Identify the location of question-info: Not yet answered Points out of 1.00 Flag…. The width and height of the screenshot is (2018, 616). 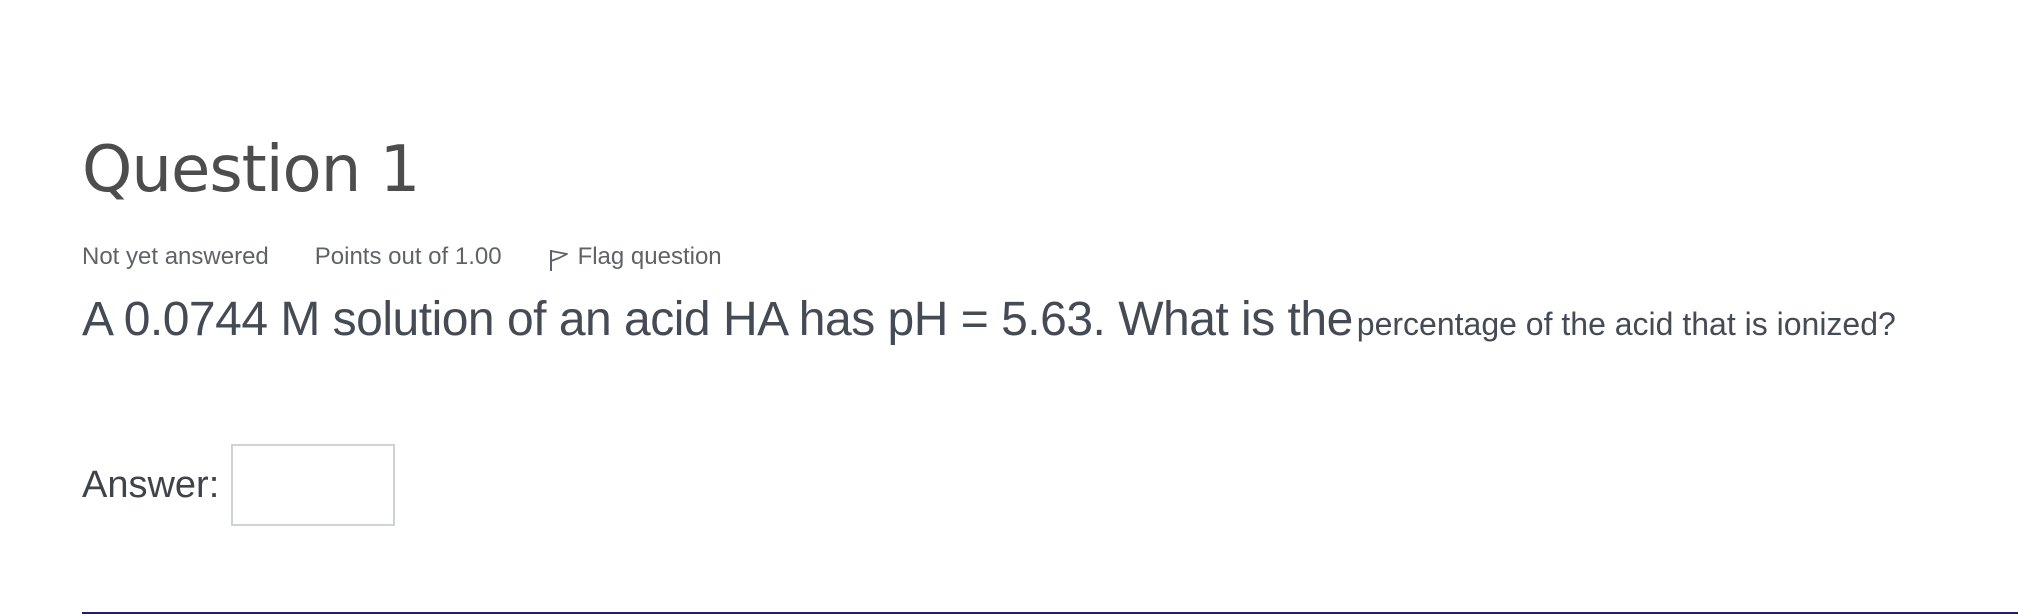
(402, 257).